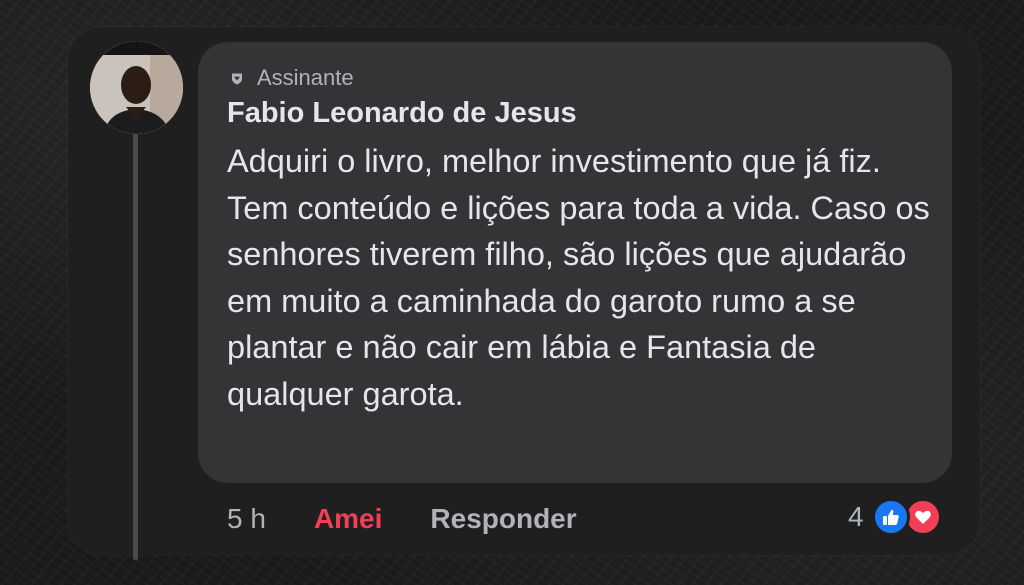 The height and width of the screenshot is (585, 1024). I want to click on comment-author-name: Fabio Leonardo de Jesus, so click(402, 113).